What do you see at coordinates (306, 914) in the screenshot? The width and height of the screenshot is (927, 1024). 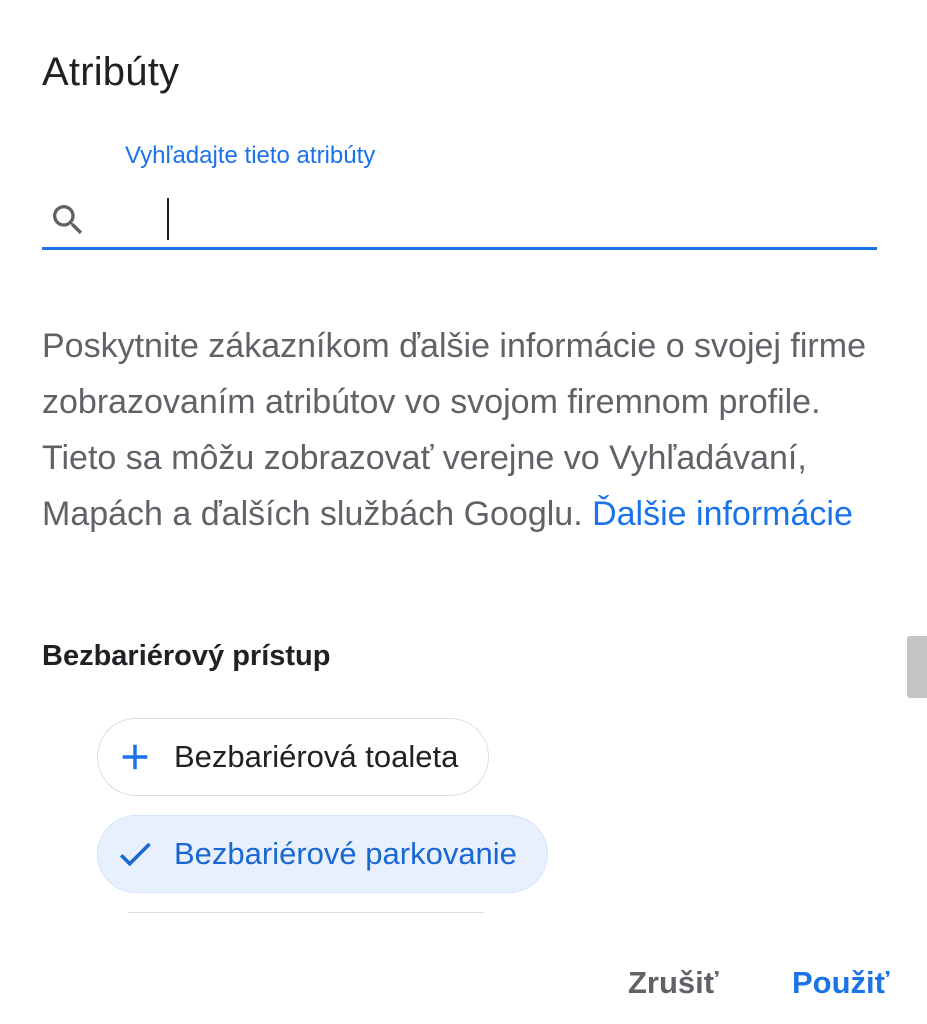 I see `partially-hidden-chip` at bounding box center [306, 914].